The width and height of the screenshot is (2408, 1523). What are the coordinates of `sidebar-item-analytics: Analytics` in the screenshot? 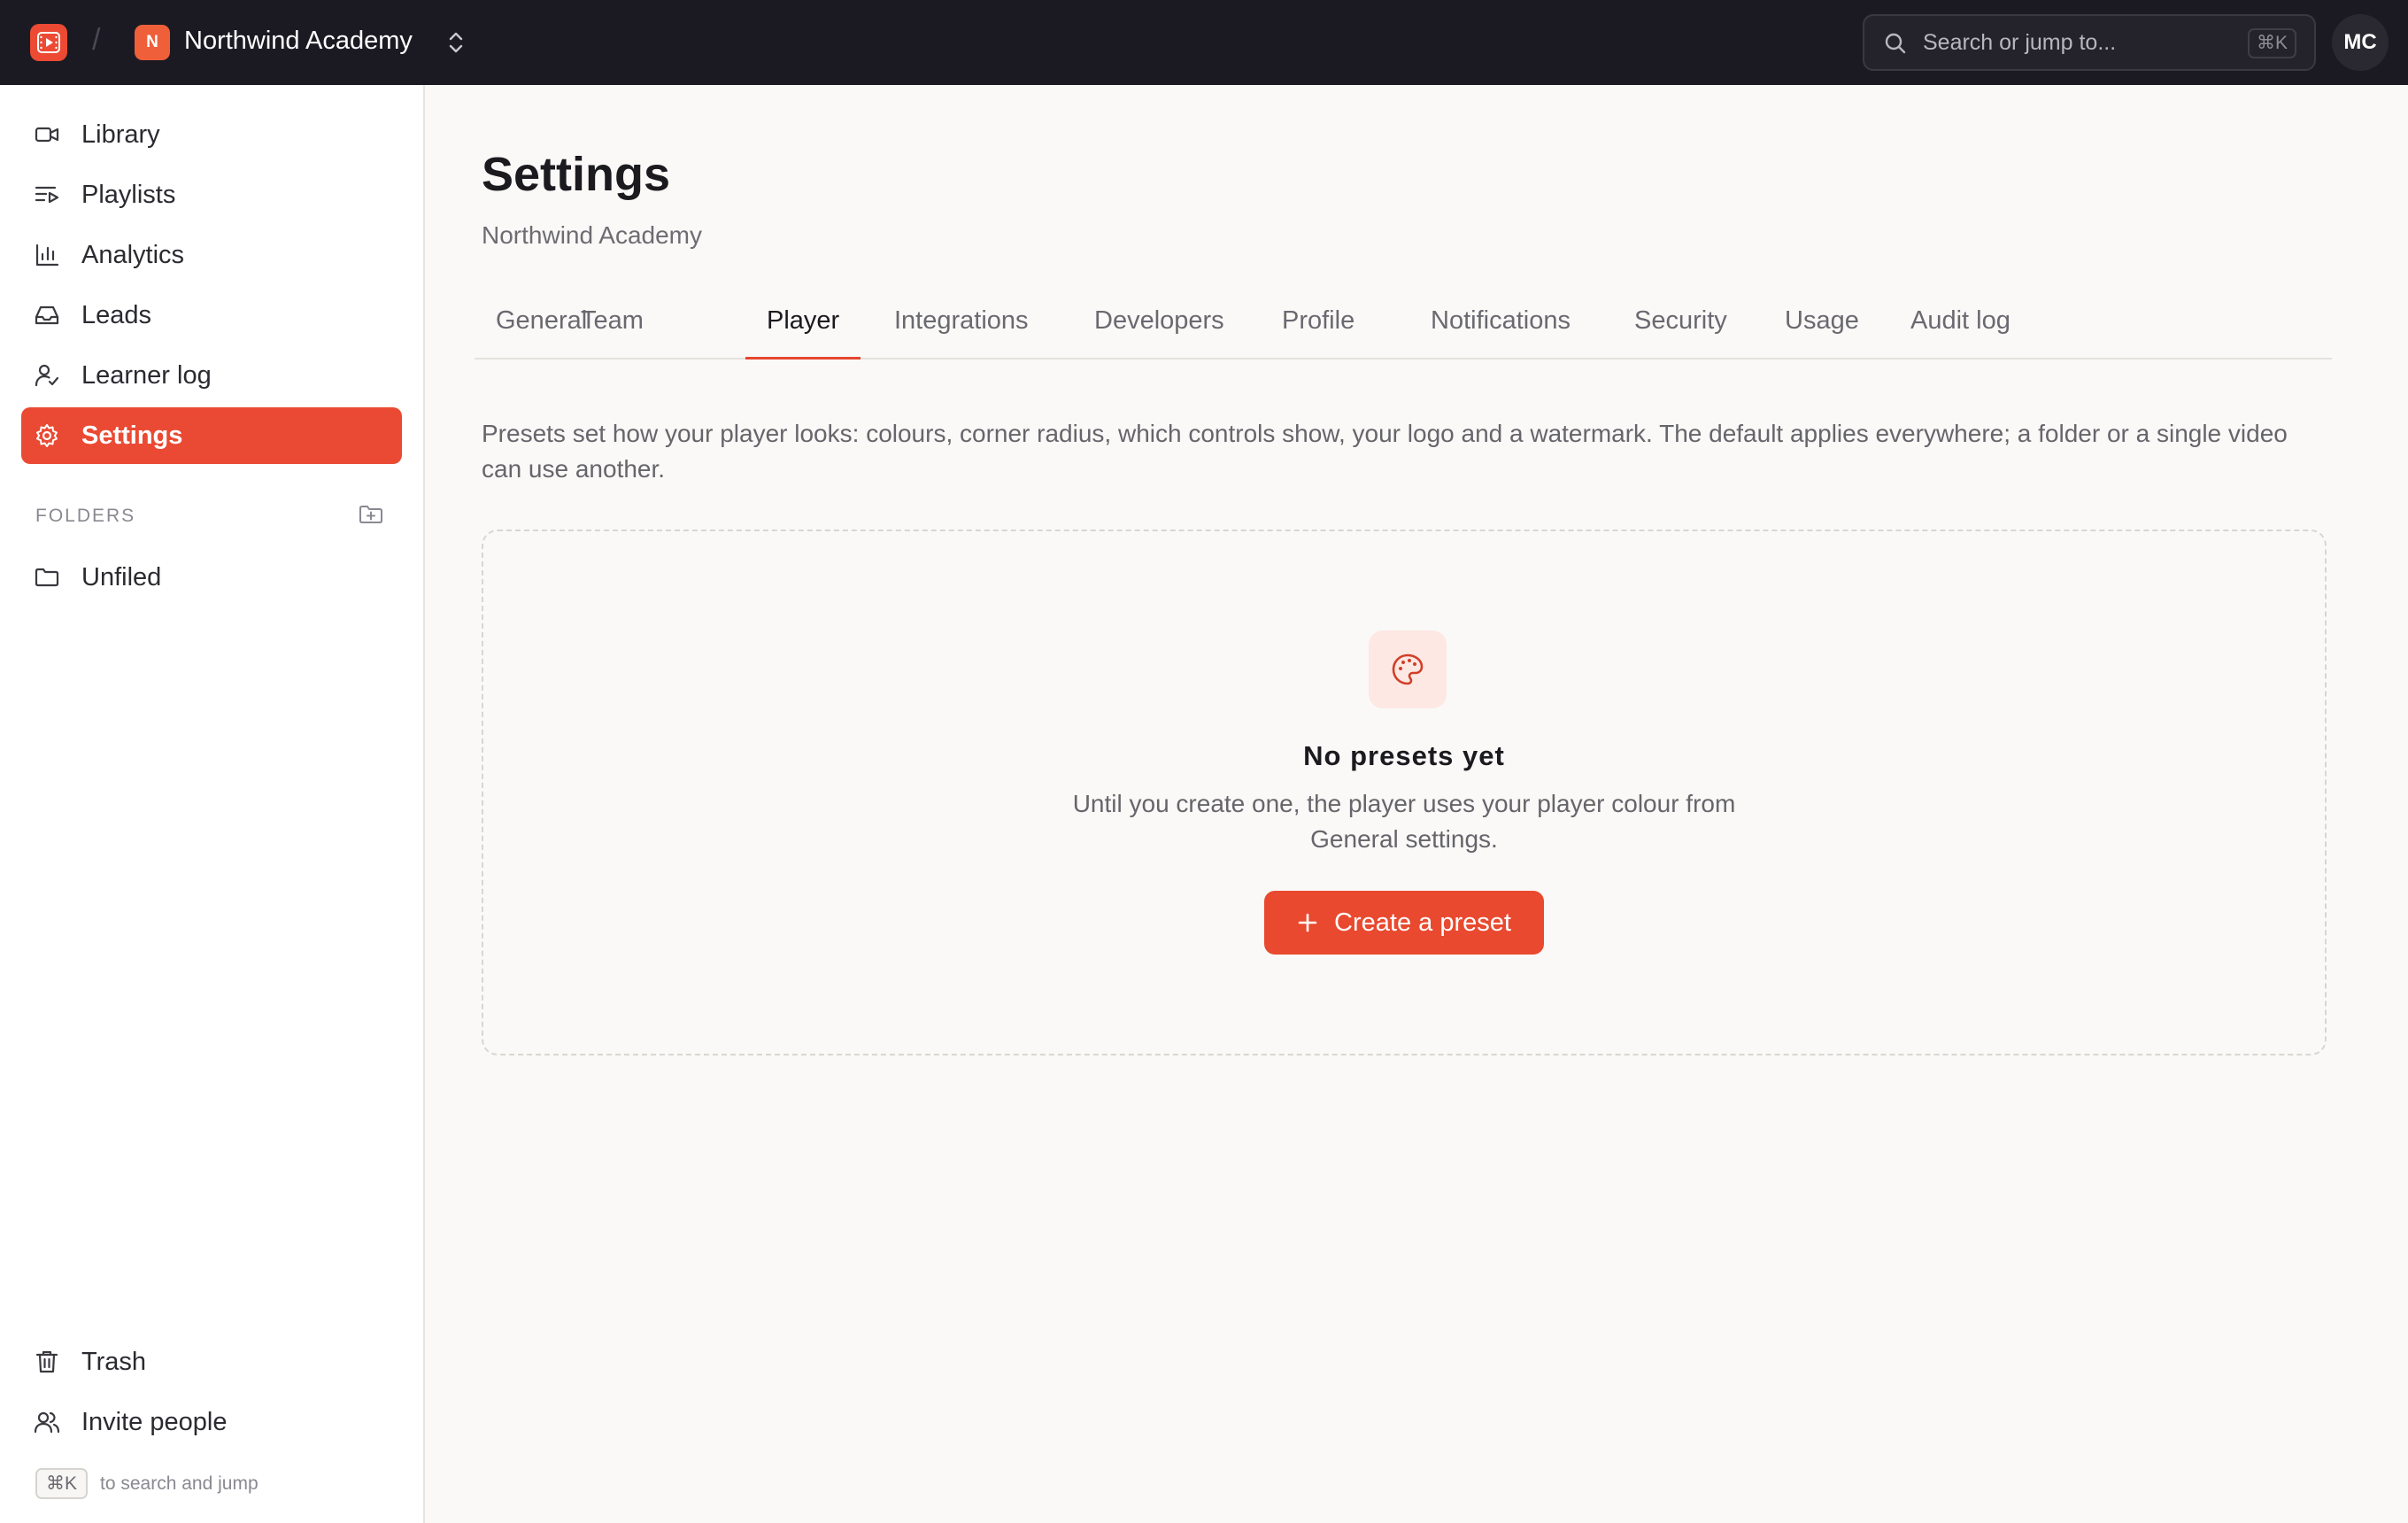 It's located at (211, 255).